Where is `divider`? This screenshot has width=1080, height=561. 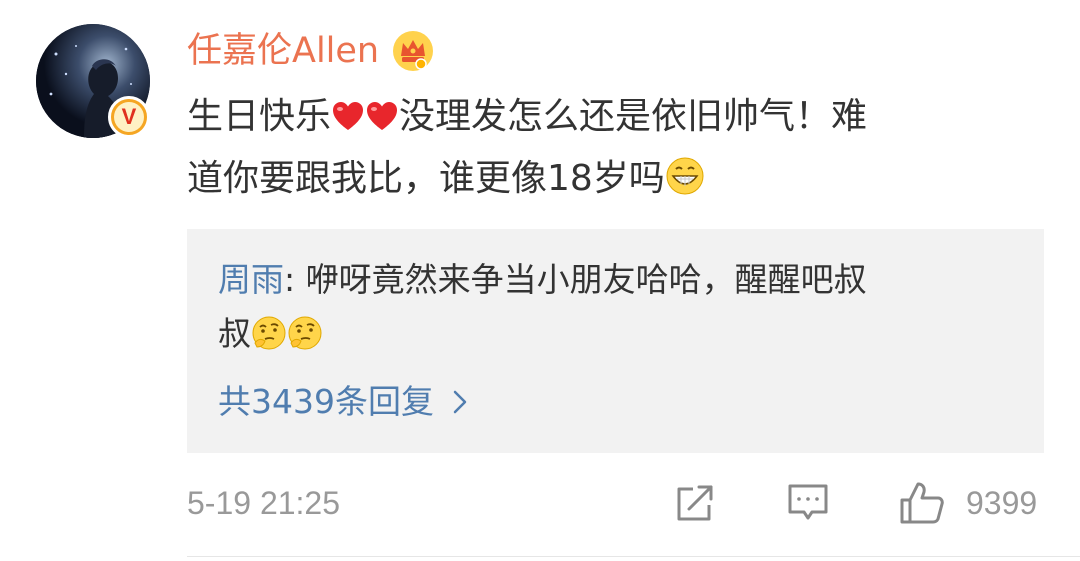
divider is located at coordinates (633, 556).